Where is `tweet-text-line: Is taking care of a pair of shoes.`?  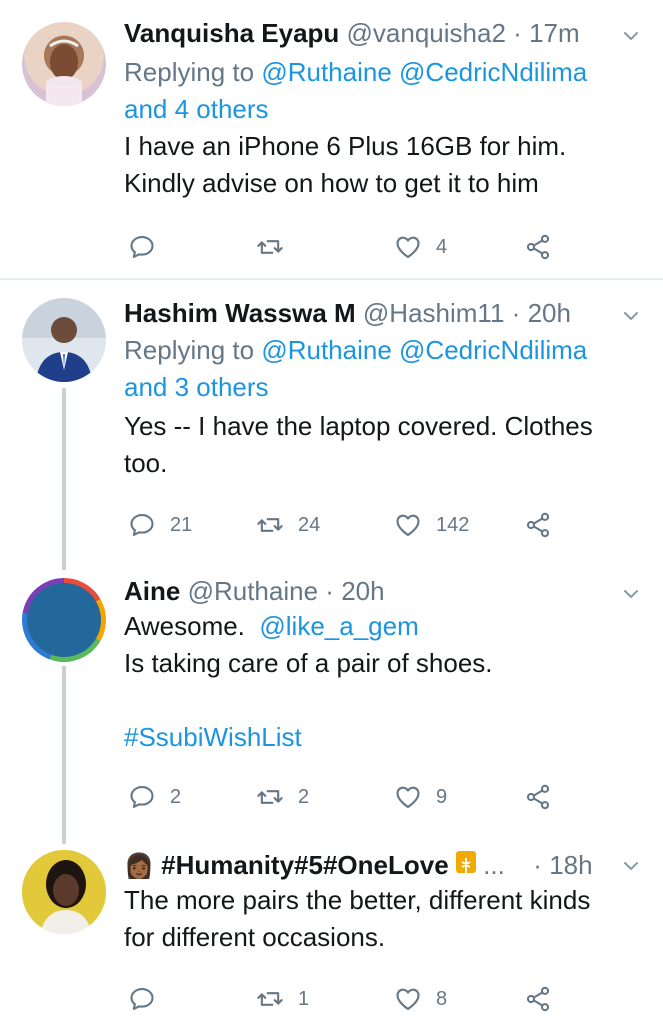
tweet-text-line: Is taking care of a pair of shoes. is located at coordinates (308, 663).